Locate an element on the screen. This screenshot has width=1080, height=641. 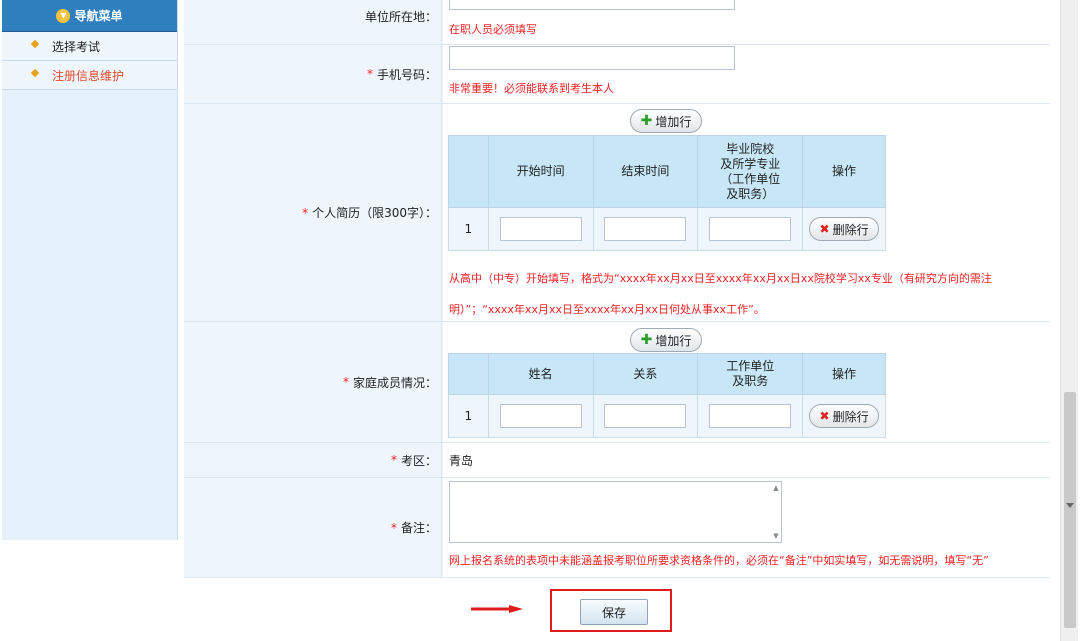
nav-header: ▼ 导航菜单 is located at coordinates (89, 16).